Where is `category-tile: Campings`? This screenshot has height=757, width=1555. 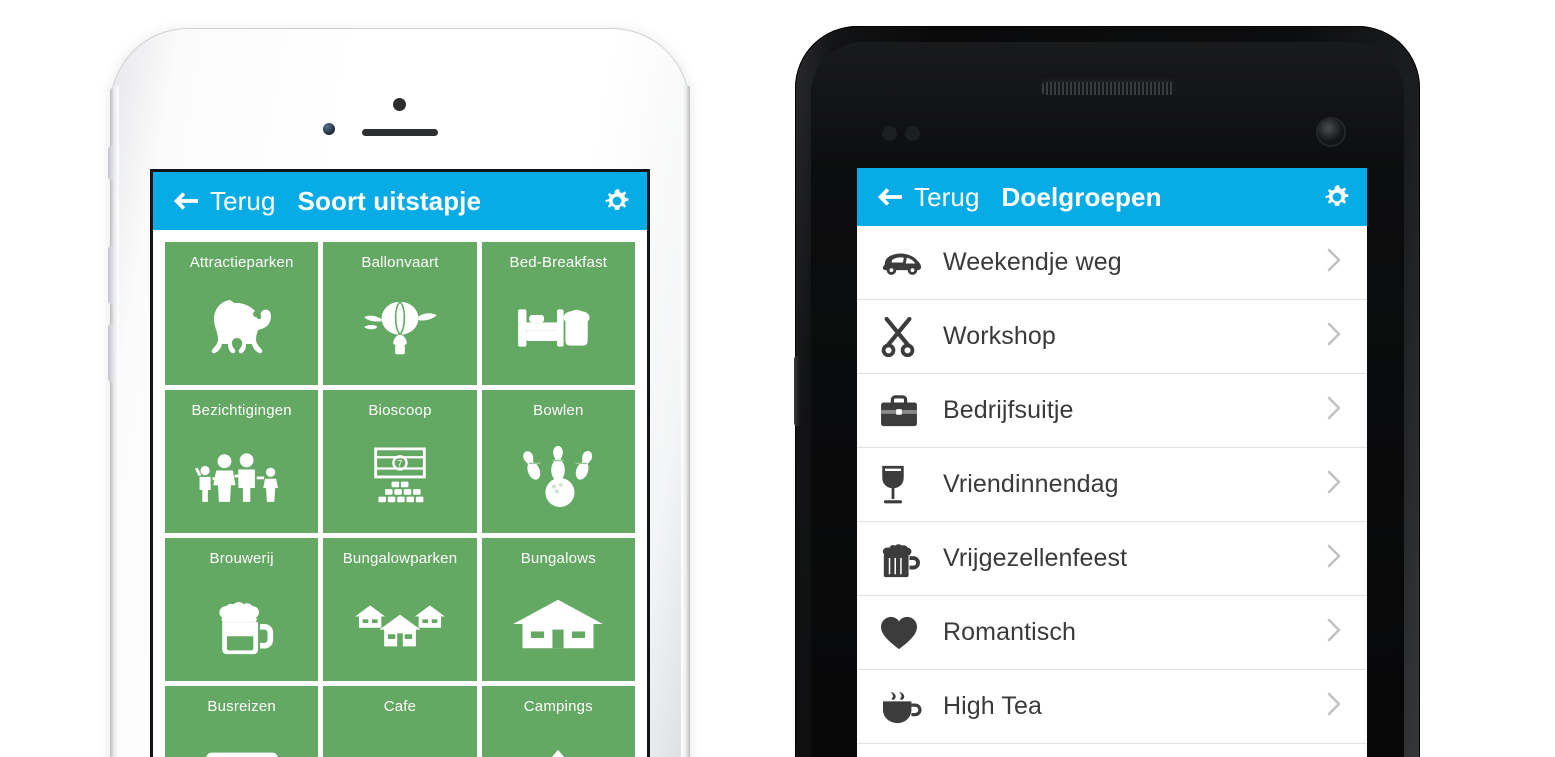 category-tile: Campings is located at coordinates (558, 721).